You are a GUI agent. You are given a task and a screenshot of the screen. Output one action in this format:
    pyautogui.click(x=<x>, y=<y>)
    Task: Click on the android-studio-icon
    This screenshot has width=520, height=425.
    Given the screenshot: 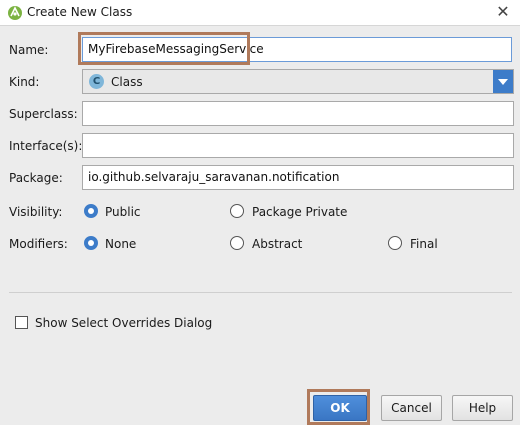 What is the action you would take?
    pyautogui.click(x=15, y=13)
    